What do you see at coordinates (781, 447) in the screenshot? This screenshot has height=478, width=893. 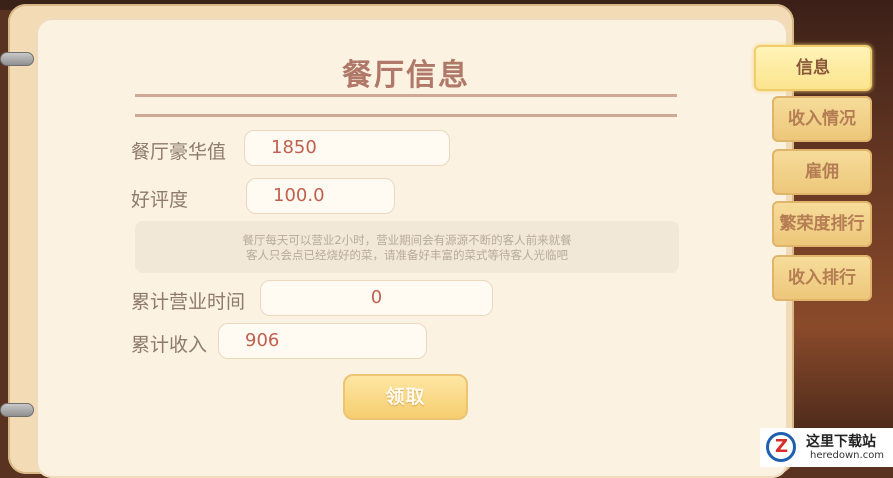 I see `watermark-logo-icon: Z` at bounding box center [781, 447].